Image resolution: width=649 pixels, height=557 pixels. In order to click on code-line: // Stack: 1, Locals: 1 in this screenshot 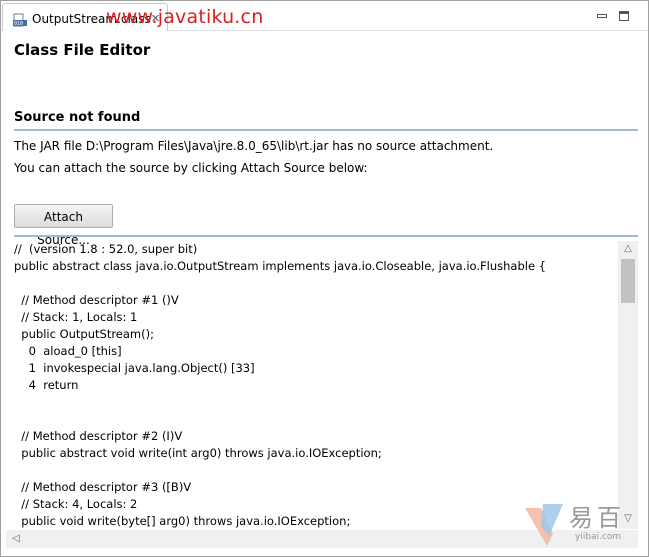, I will do `click(76, 317)`.